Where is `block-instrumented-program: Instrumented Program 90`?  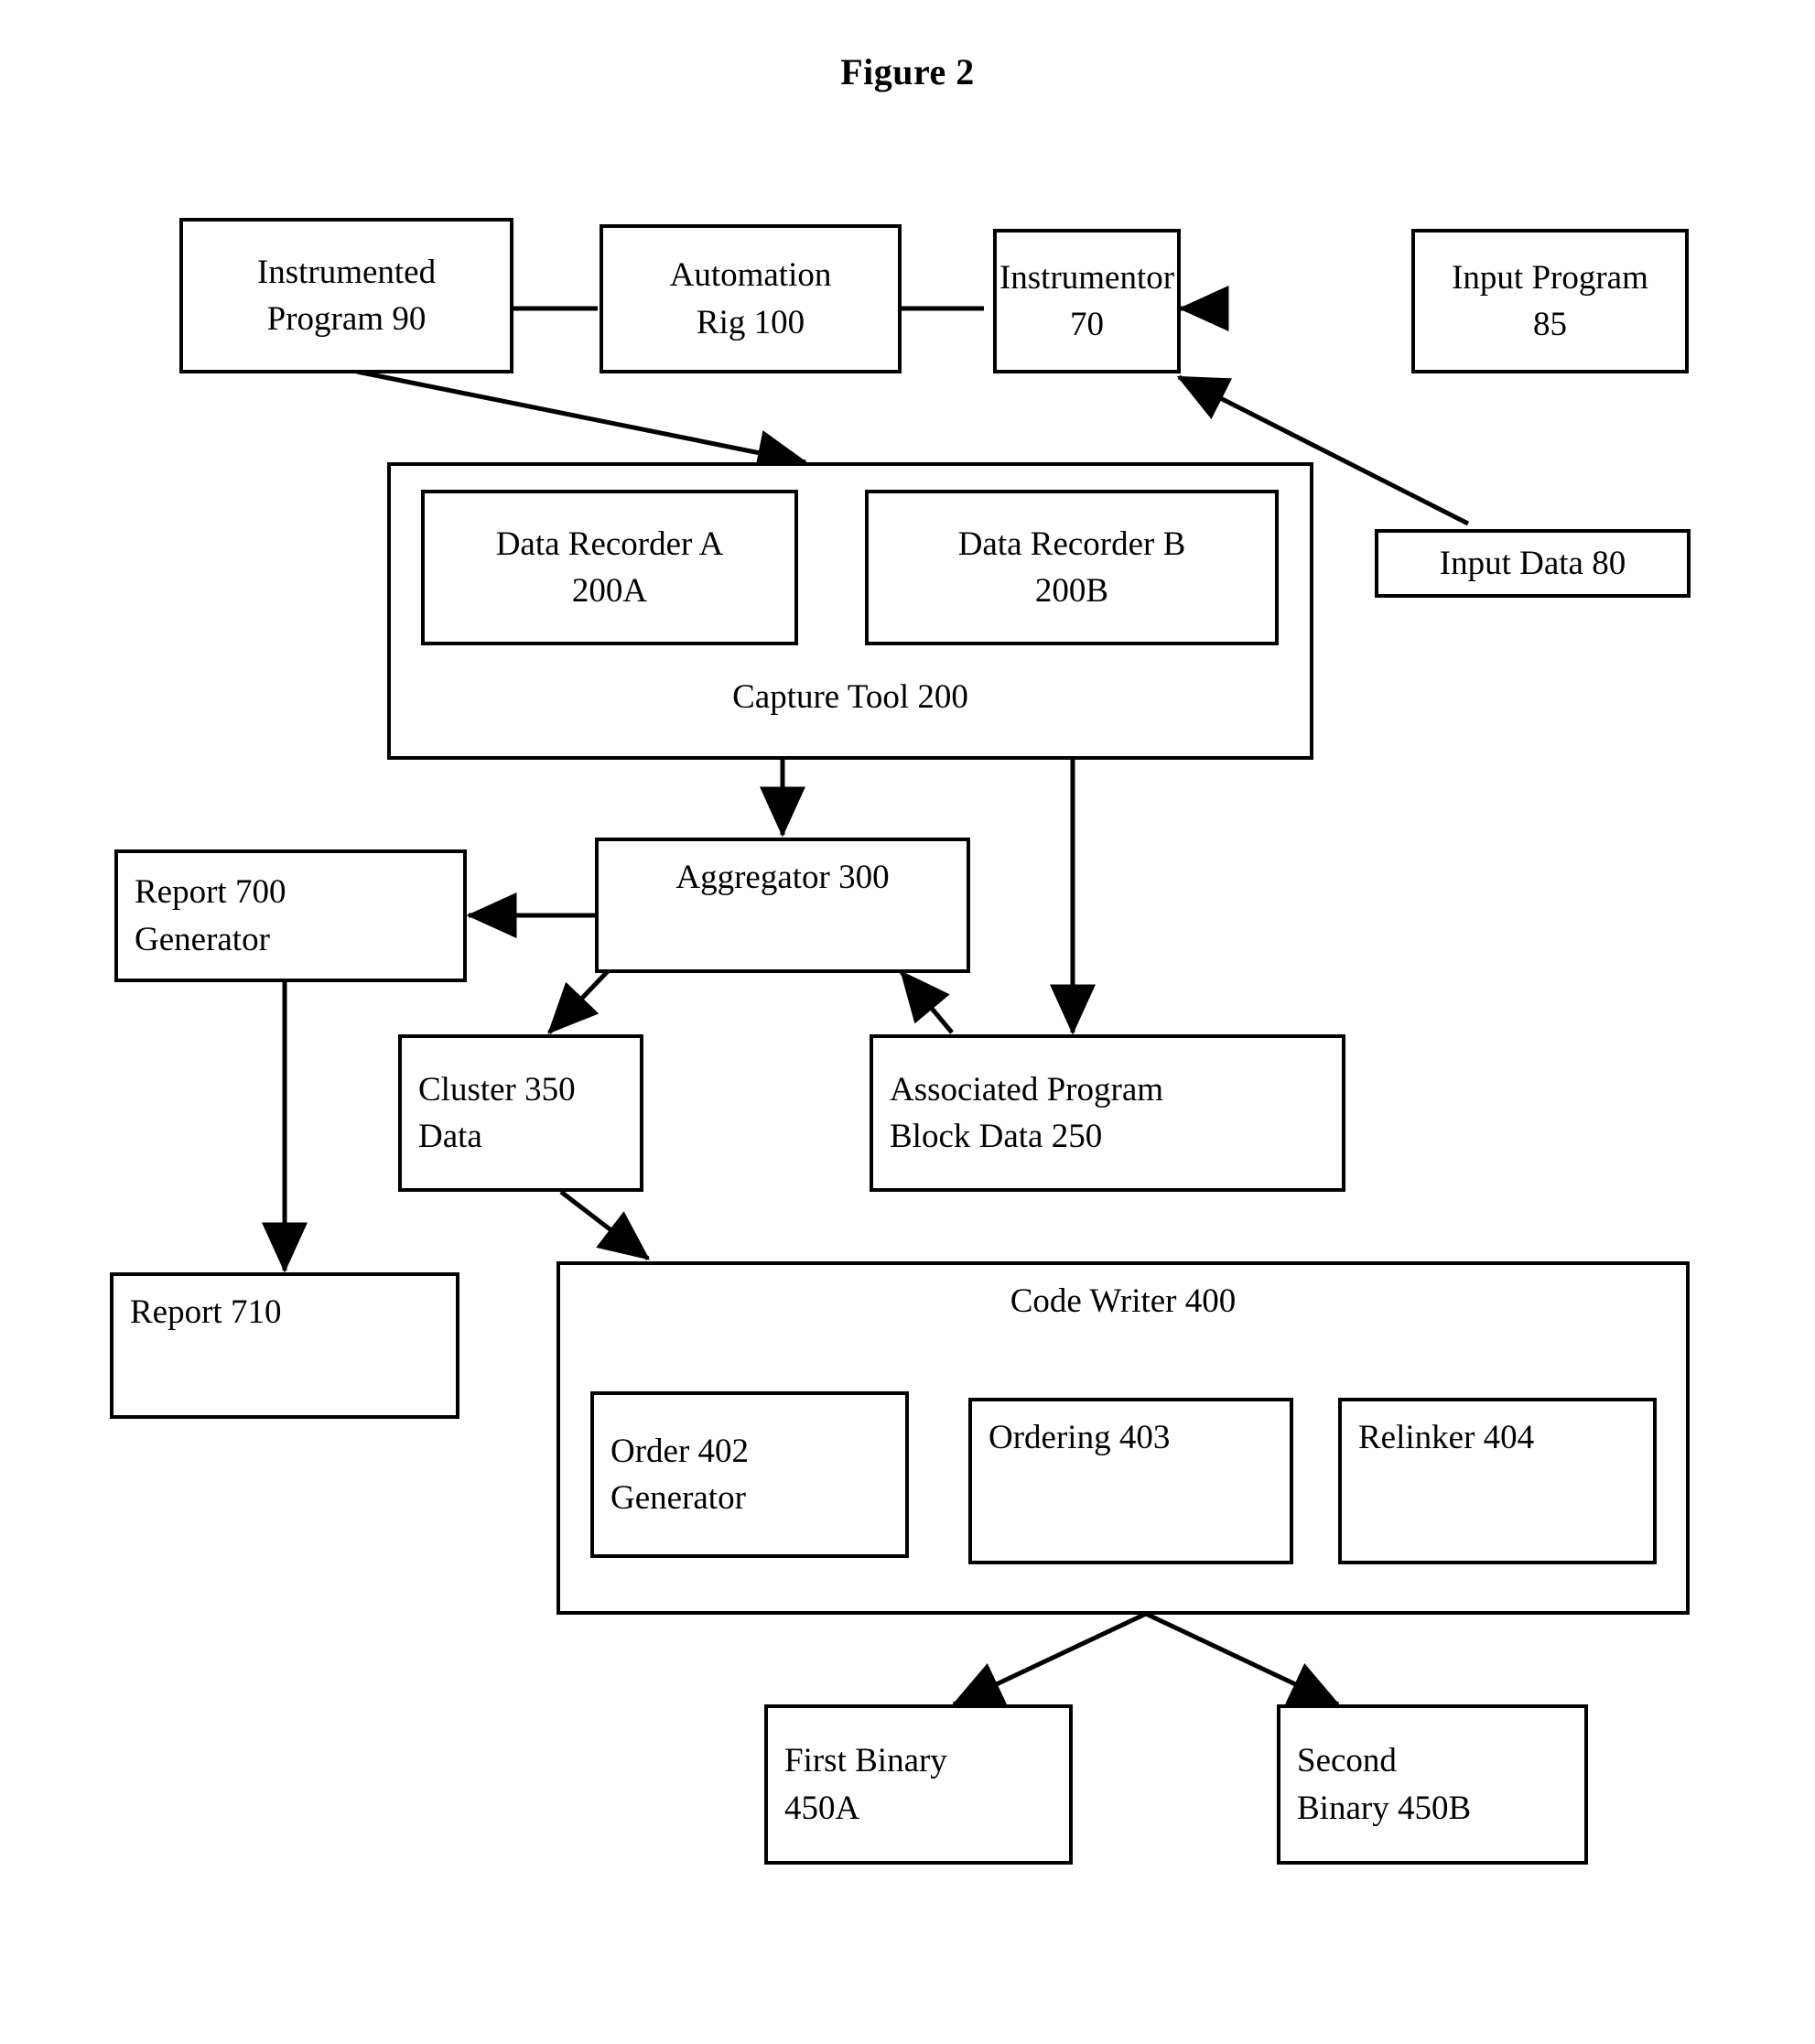 block-instrumented-program: Instrumented Program 90 is located at coordinates (346, 295).